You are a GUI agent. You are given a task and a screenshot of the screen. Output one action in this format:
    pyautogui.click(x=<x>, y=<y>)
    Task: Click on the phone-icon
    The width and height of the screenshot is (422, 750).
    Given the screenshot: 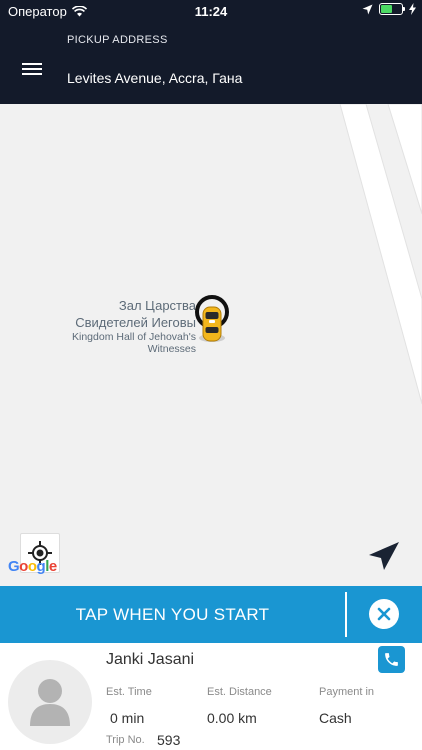 What is the action you would take?
    pyautogui.click(x=391, y=659)
    